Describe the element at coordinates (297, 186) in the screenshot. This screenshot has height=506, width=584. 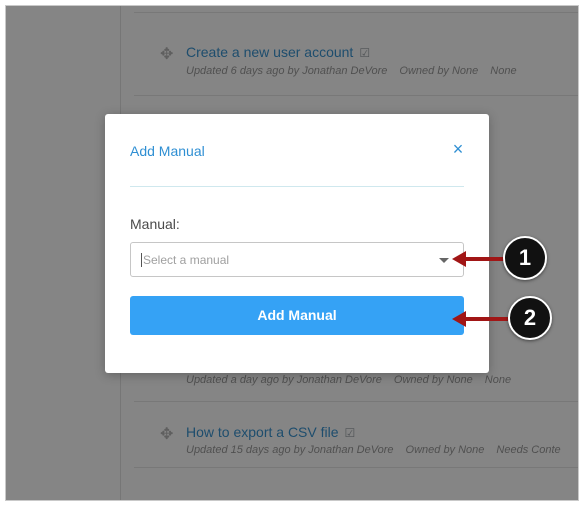
I see `dialog-divider` at that location.